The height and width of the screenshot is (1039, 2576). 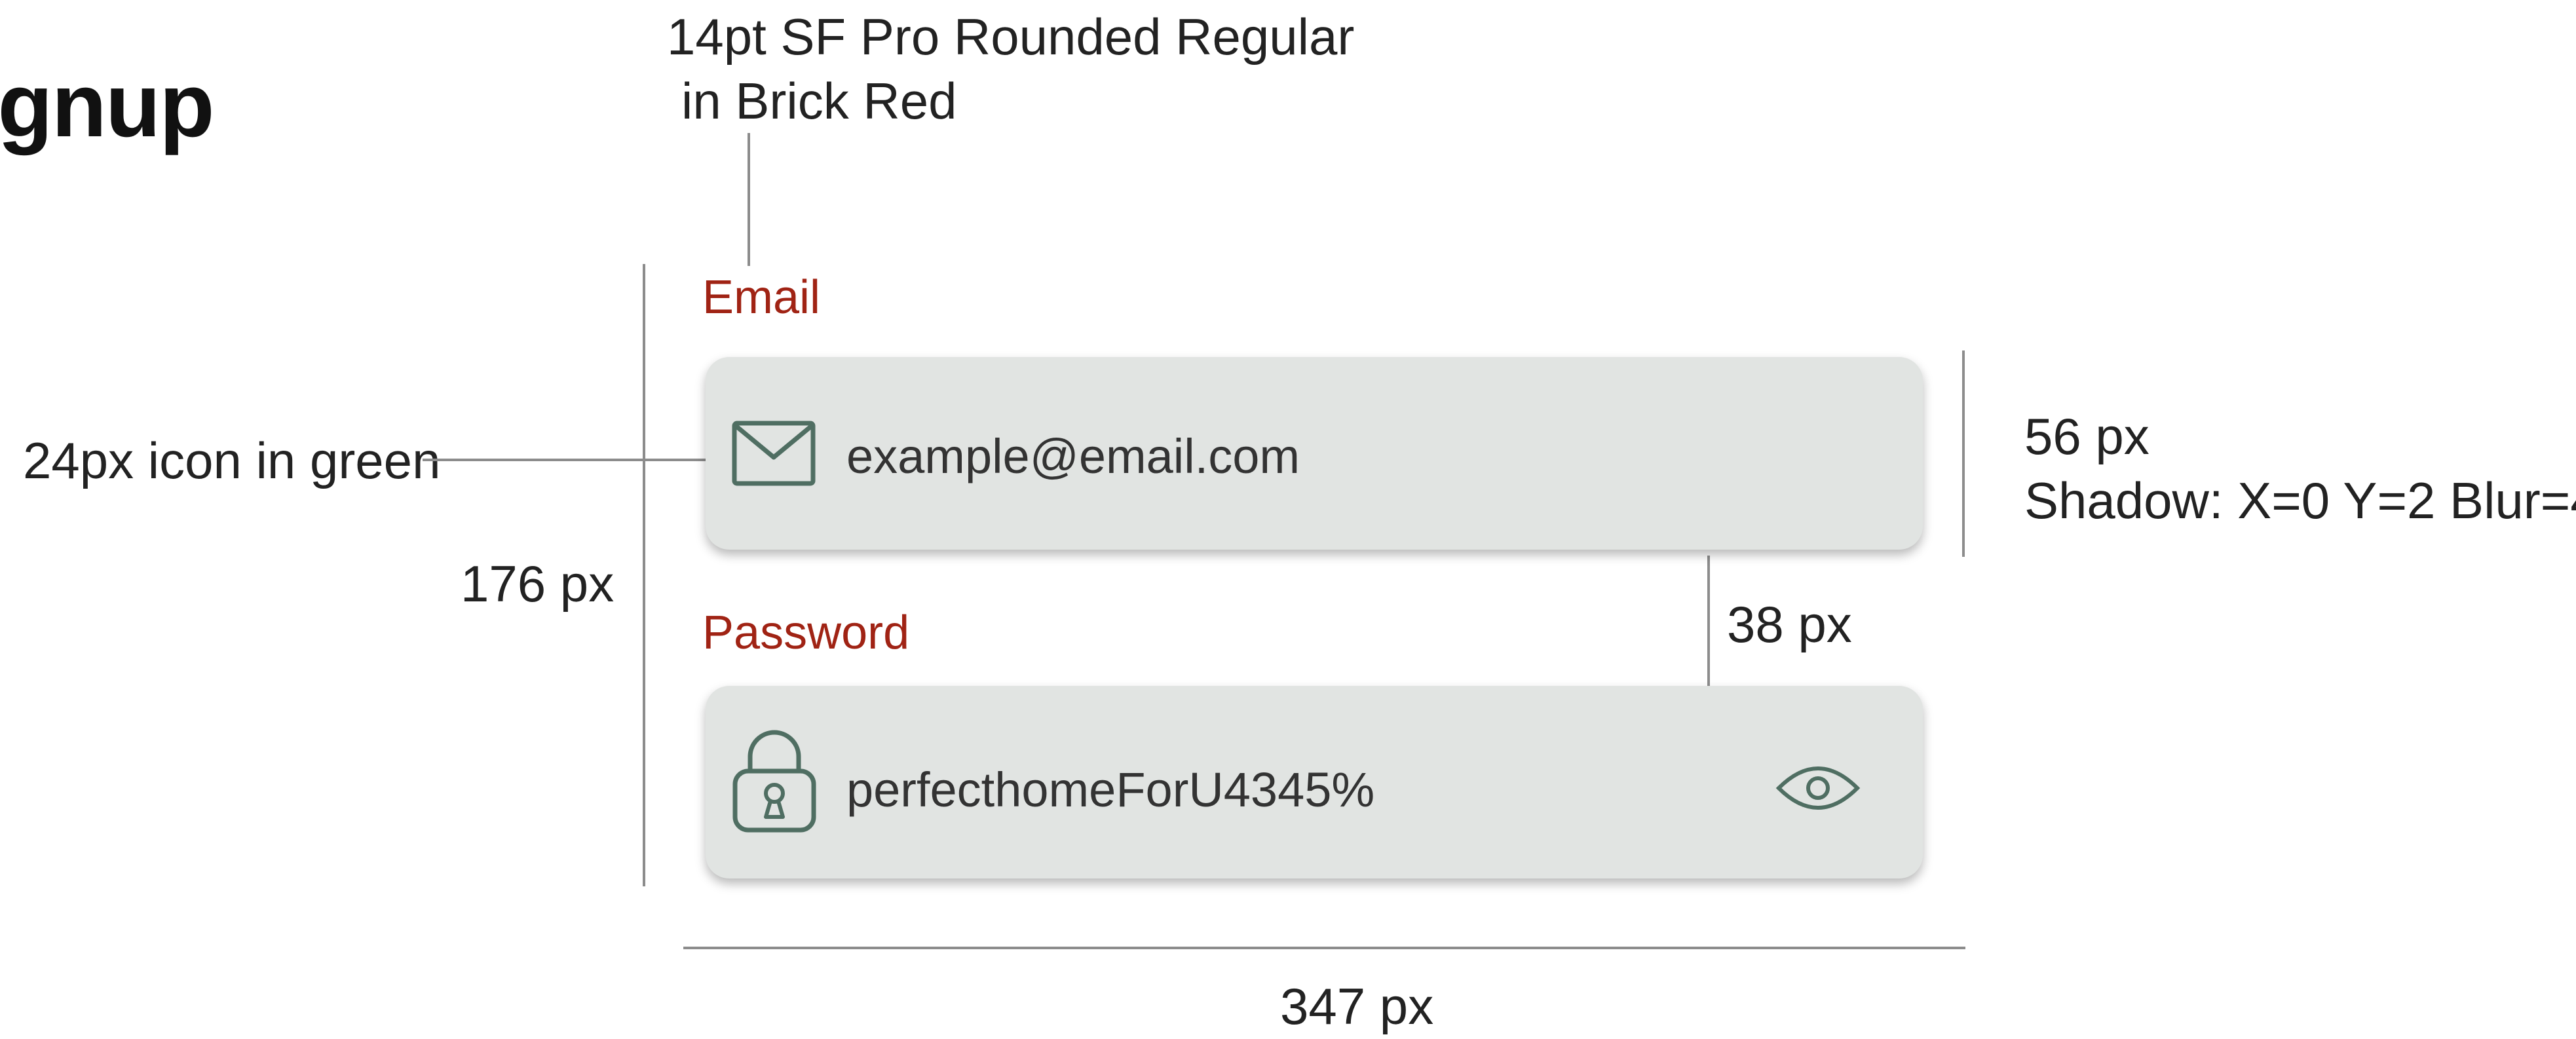 I want to click on password-field: perfecthomeForU4345%, so click(x=1314, y=782).